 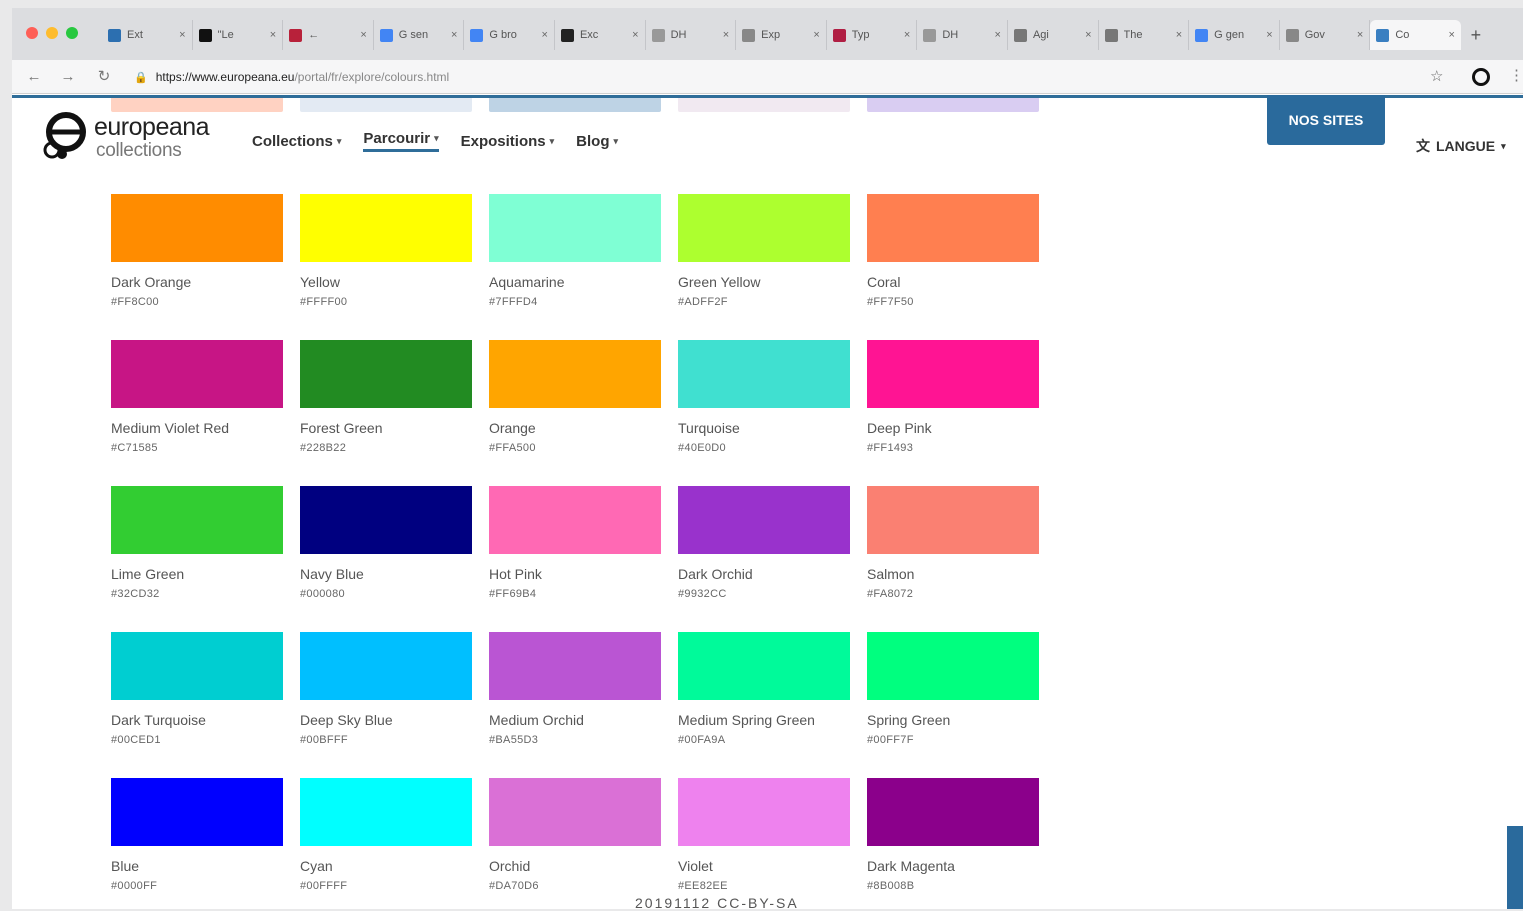 I want to click on menu-icon: ⋮, so click(x=1516, y=75).